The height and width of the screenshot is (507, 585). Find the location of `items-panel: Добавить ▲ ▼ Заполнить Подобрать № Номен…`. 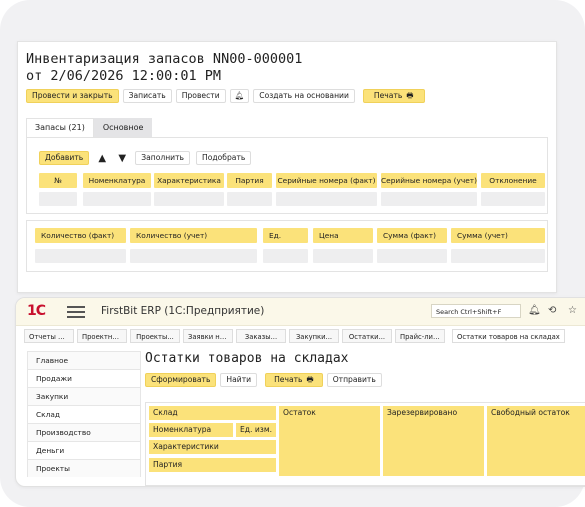

items-panel: Добавить ▲ ▼ Заполнить Подобрать № Номен… is located at coordinates (287, 175).